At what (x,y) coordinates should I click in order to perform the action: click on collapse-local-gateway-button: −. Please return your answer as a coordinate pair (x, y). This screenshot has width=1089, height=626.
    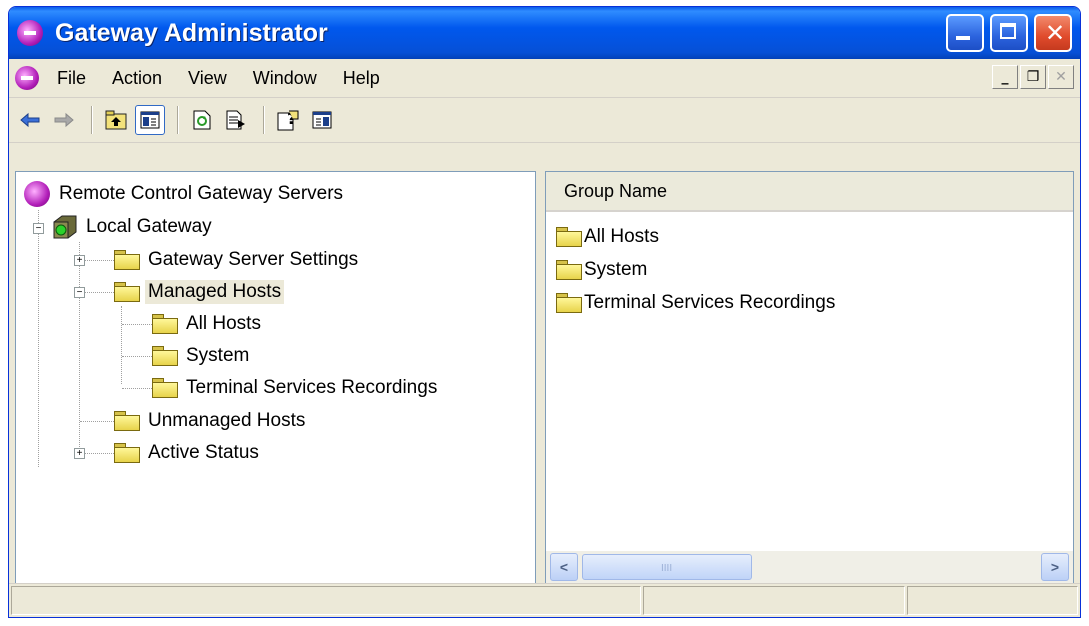
    Looking at the image, I should click on (38, 228).